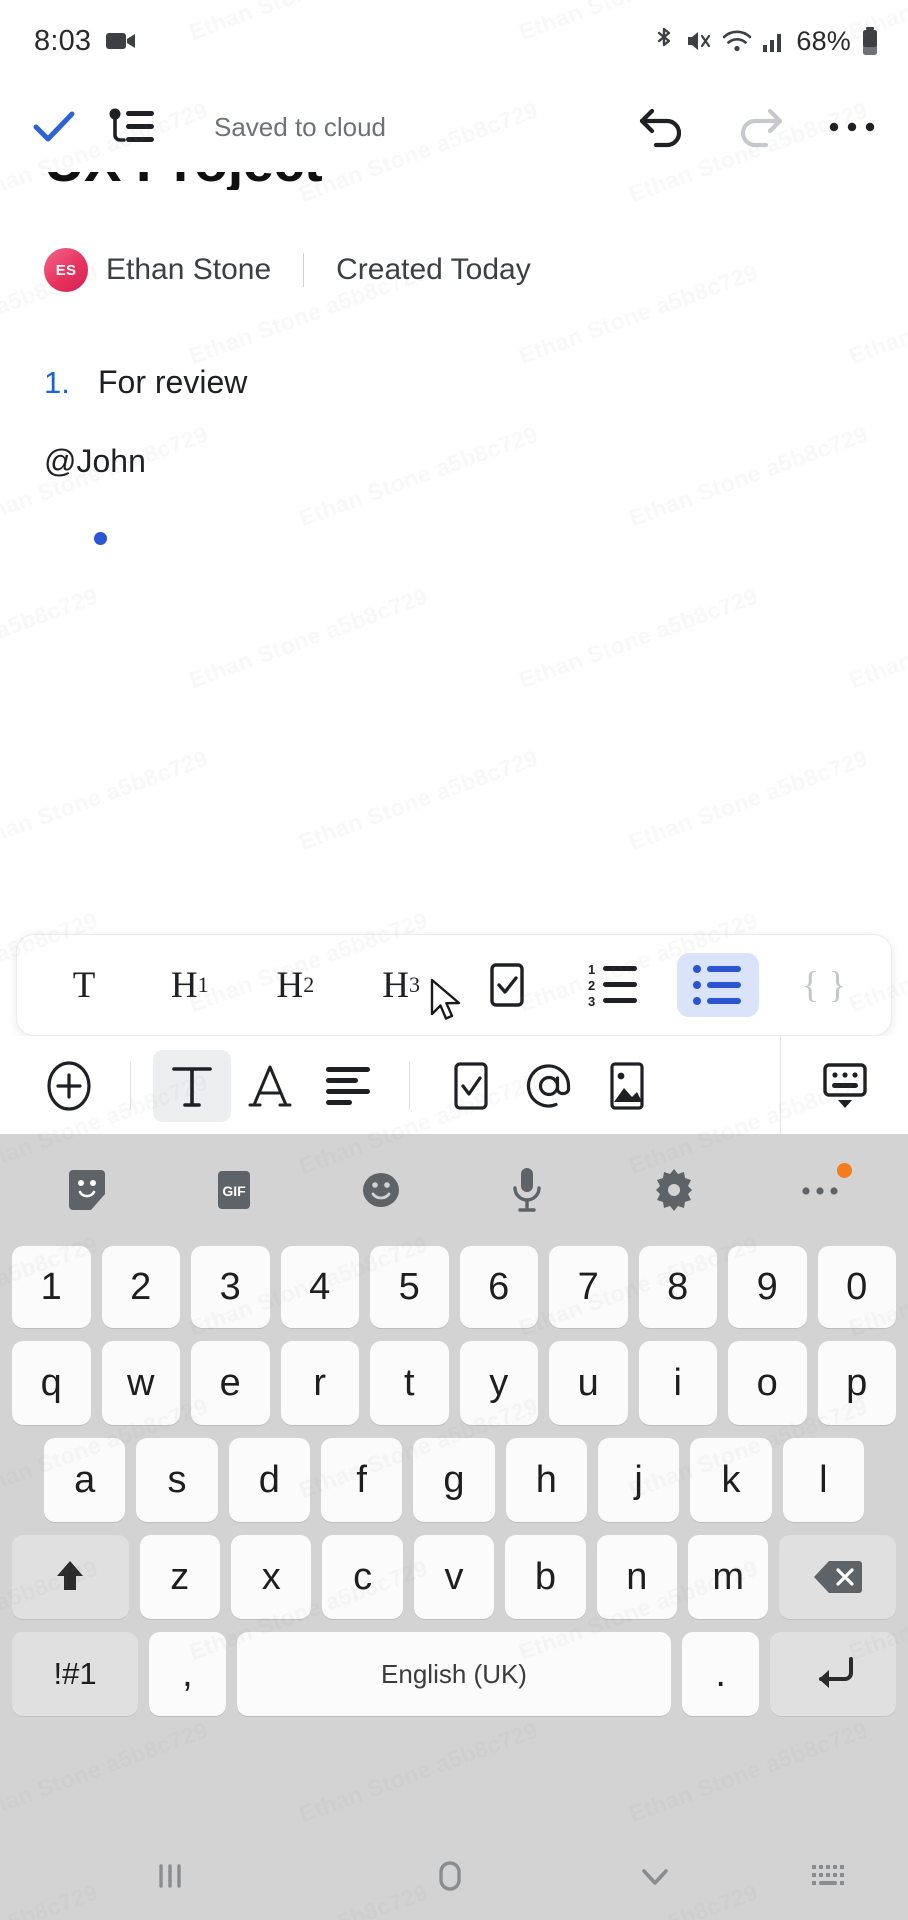  I want to click on checkbox-button, so click(471, 1086).